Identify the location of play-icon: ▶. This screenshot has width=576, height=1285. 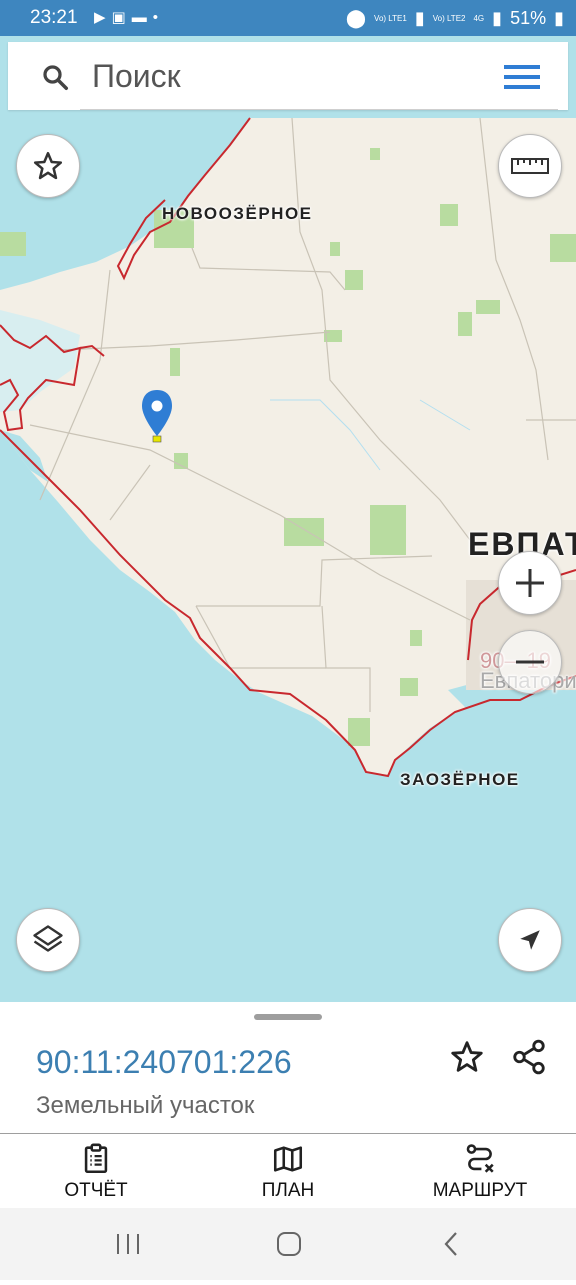
(103, 17).